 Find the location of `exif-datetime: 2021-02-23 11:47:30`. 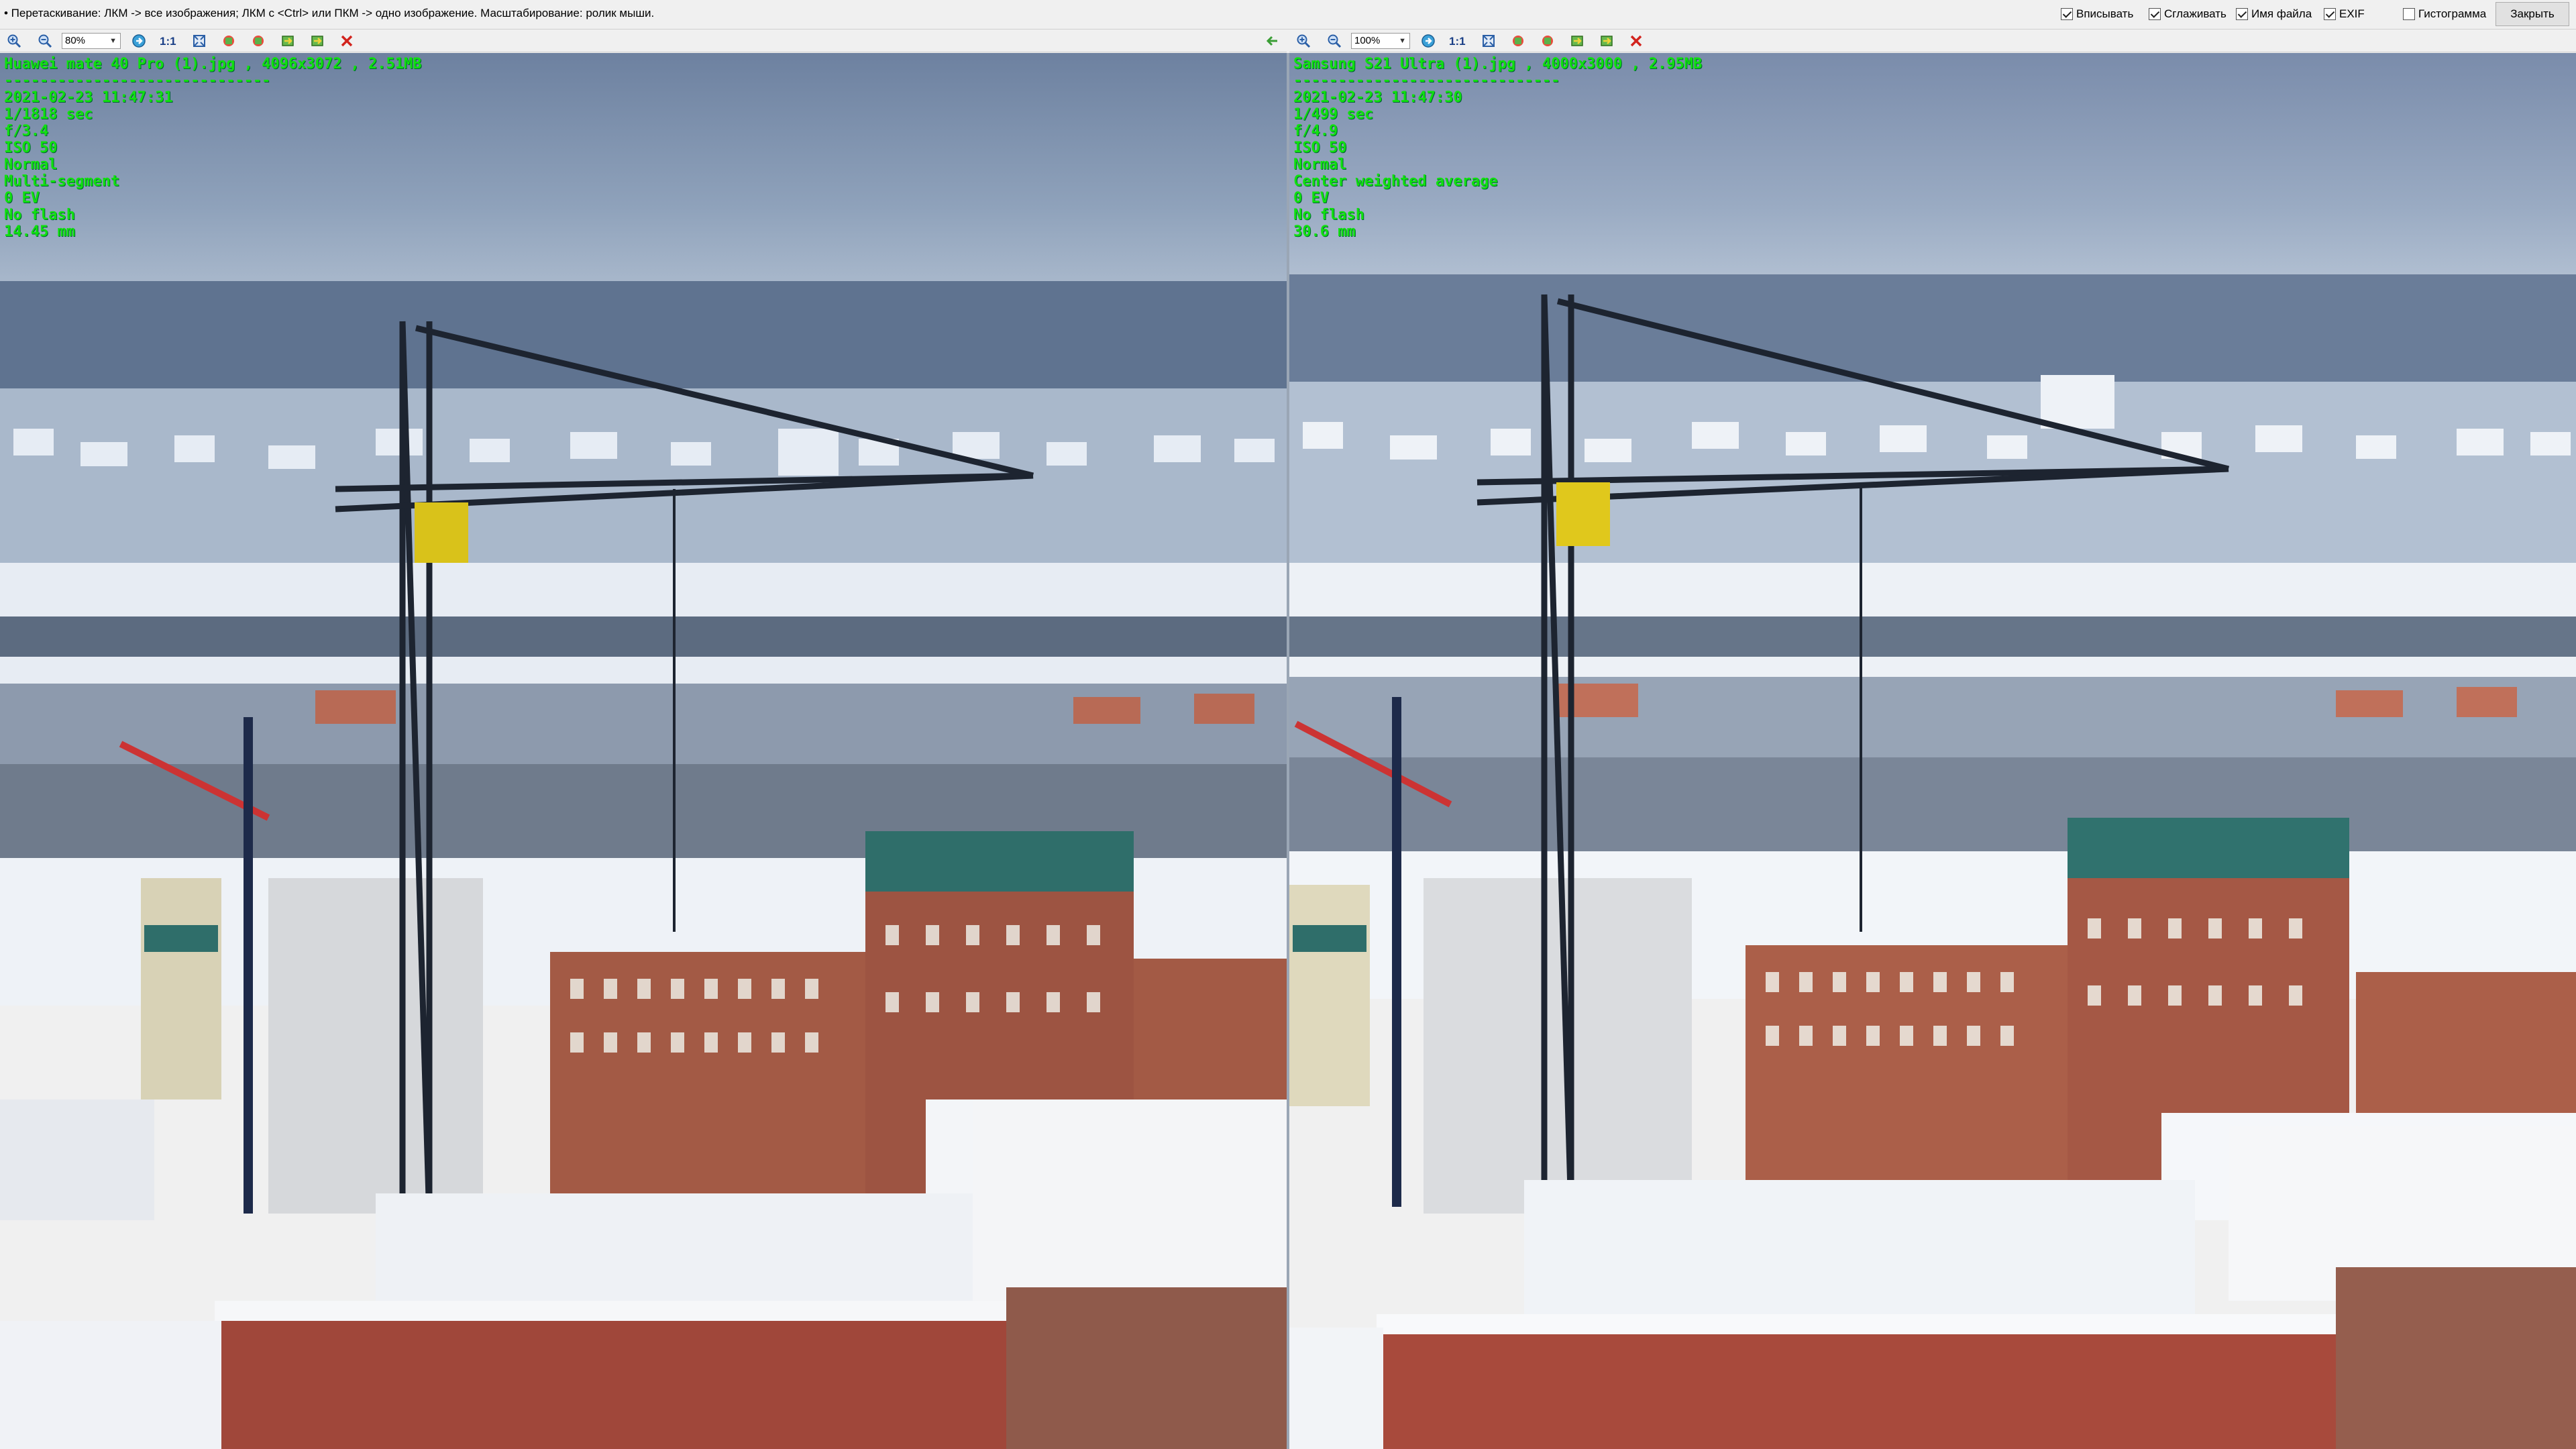

exif-datetime: 2021-02-23 11:47:30 is located at coordinates (1377, 97).